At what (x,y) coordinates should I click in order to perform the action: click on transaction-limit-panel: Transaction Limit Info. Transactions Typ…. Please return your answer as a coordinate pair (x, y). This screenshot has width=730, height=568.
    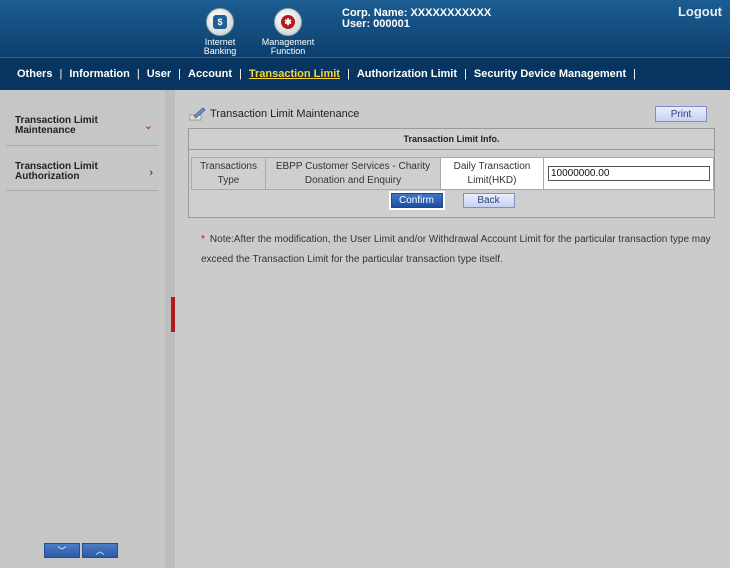
    Looking at the image, I should click on (451, 173).